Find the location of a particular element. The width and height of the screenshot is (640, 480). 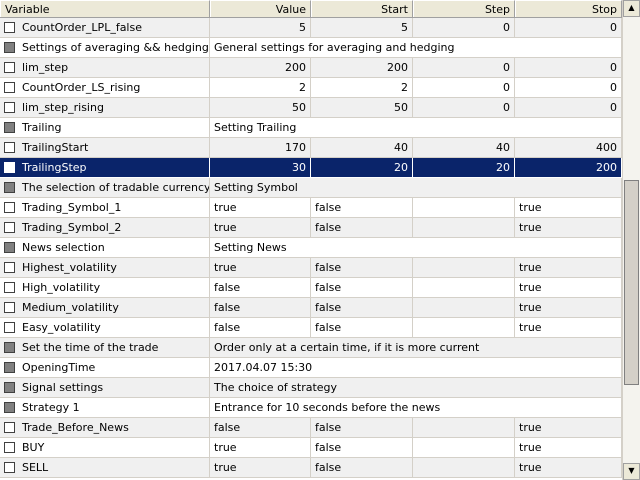

param-row: BUY true false true is located at coordinates (311, 448).